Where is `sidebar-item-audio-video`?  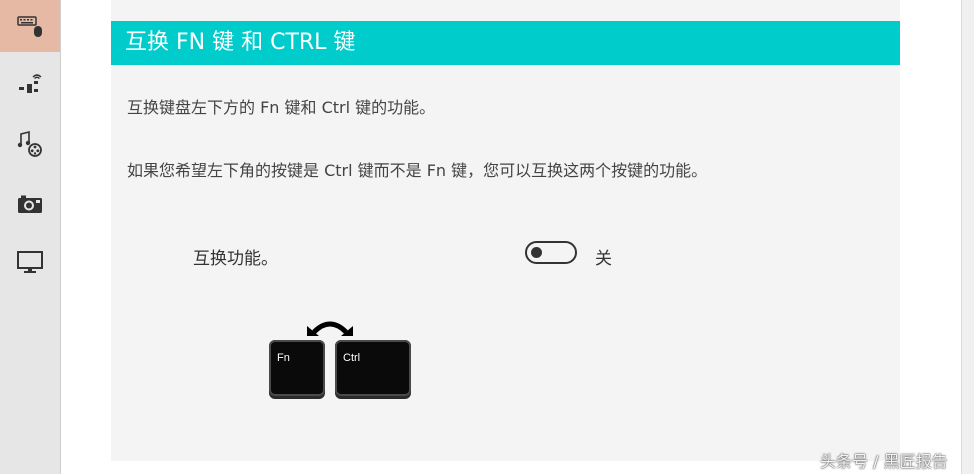 sidebar-item-audio-video is located at coordinates (30, 144).